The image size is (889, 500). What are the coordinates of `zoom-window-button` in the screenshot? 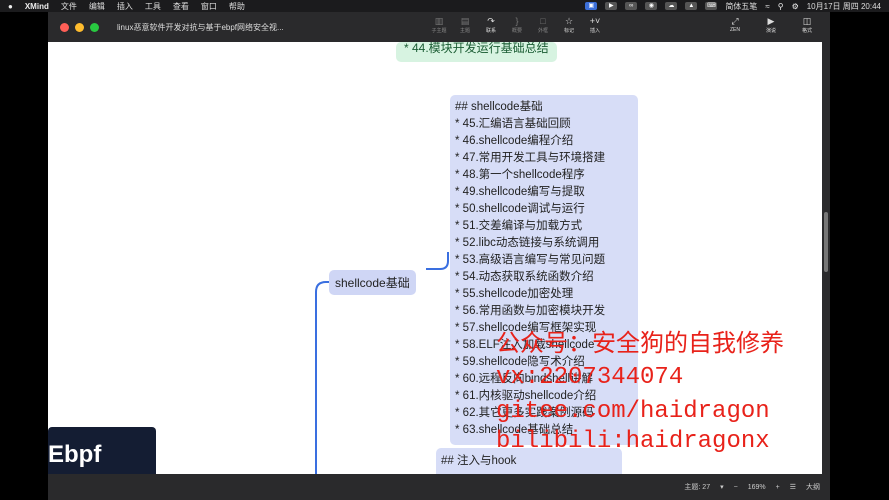 It's located at (94, 27).